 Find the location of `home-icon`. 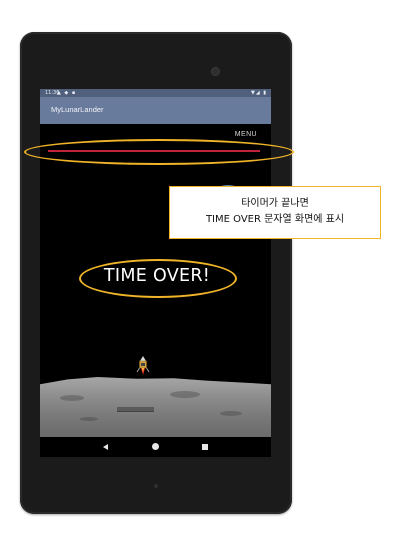

home-icon is located at coordinates (155, 446).